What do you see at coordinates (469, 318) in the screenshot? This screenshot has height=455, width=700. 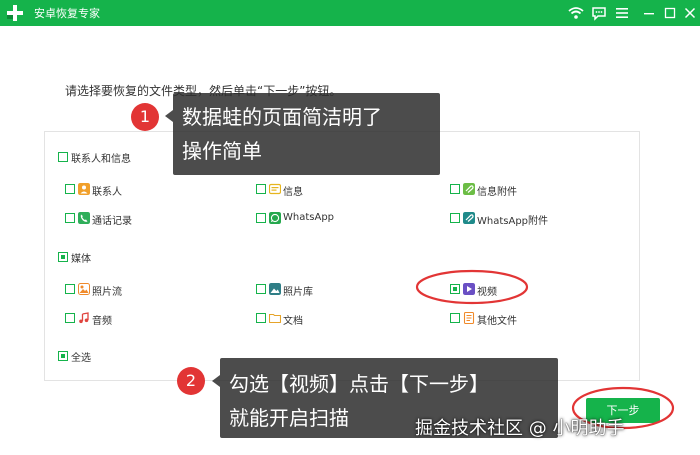 I see `other-files-icon` at bounding box center [469, 318].